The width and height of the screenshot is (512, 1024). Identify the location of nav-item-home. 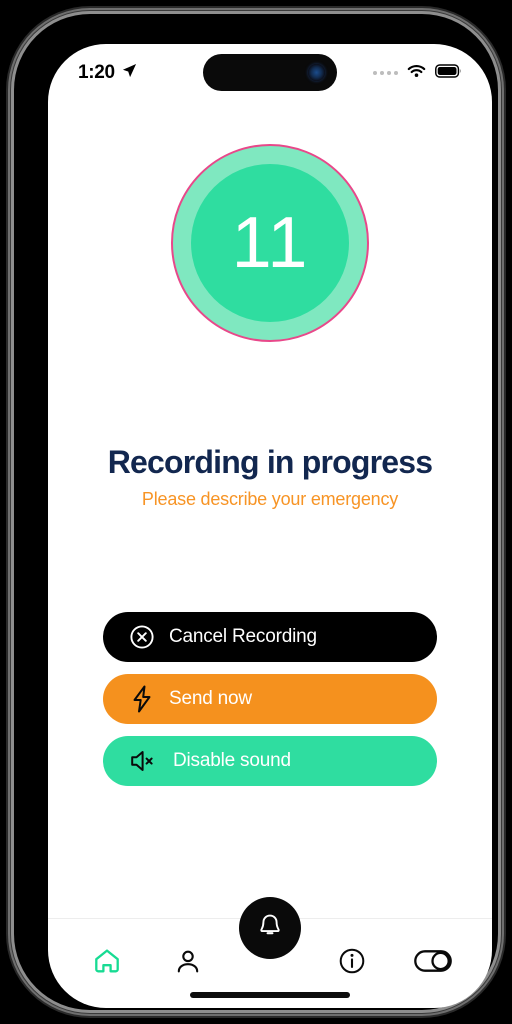
(107, 963).